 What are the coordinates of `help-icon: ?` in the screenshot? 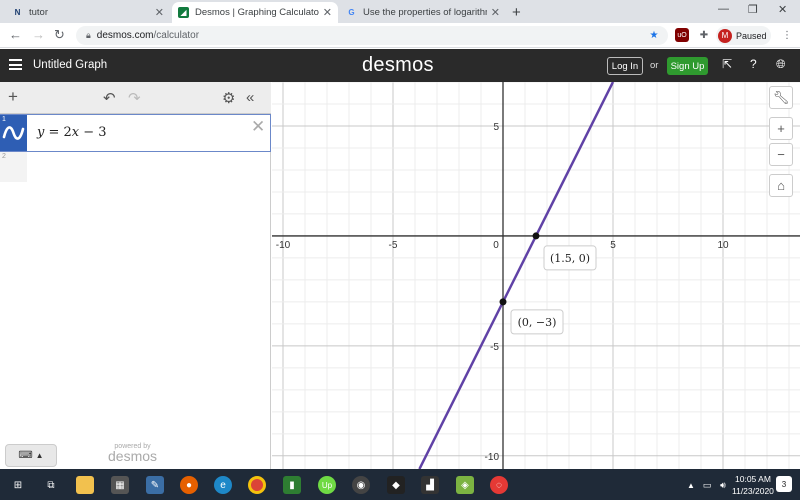 It's located at (753, 64).